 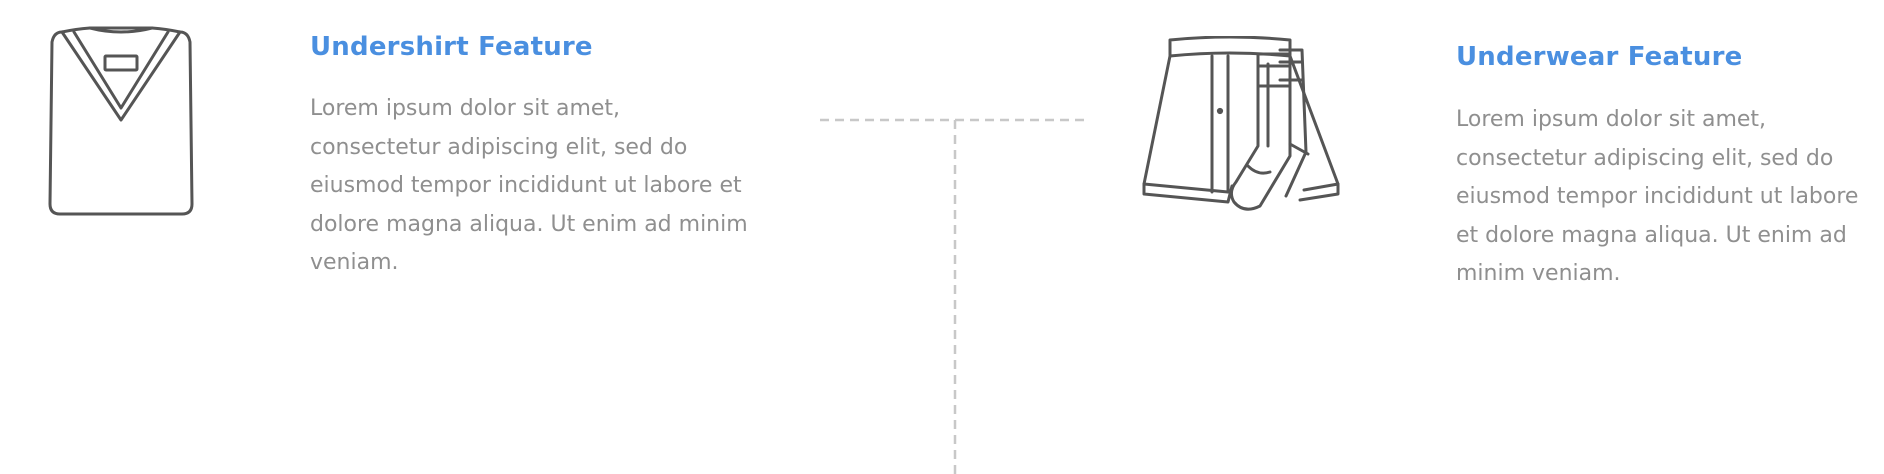 What do you see at coordinates (451, 47) in the screenshot?
I see `feature-title: Undershirt Feature` at bounding box center [451, 47].